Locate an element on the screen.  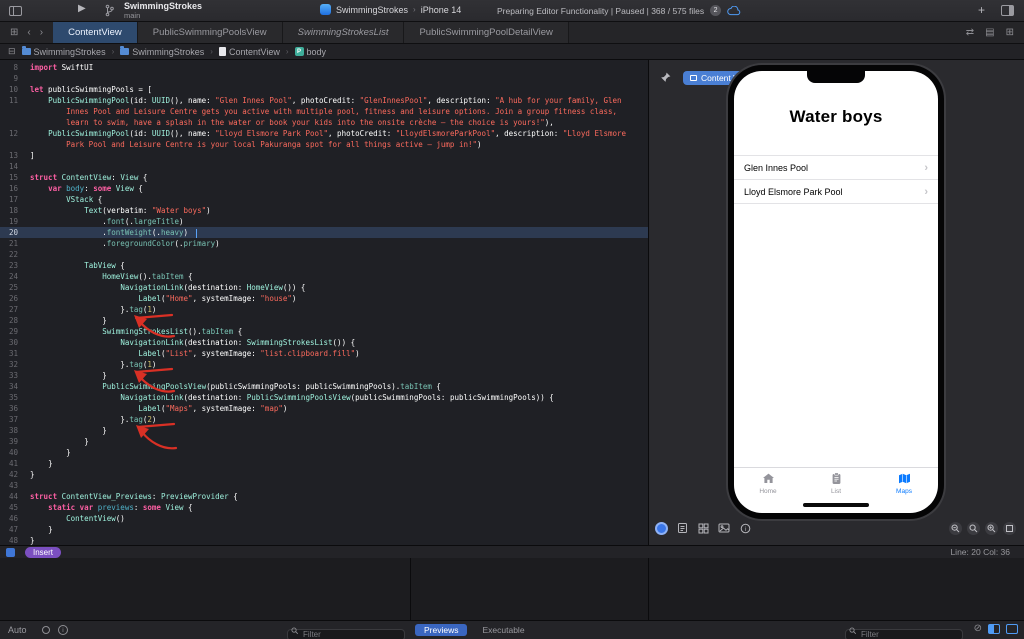
console-tab-Previews: Previews is located at coordinates (441, 630).